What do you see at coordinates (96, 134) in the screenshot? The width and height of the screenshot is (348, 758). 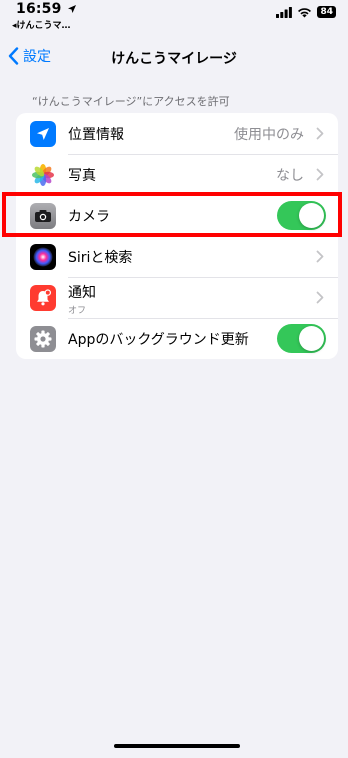 I see `row-label: 位置情報` at bounding box center [96, 134].